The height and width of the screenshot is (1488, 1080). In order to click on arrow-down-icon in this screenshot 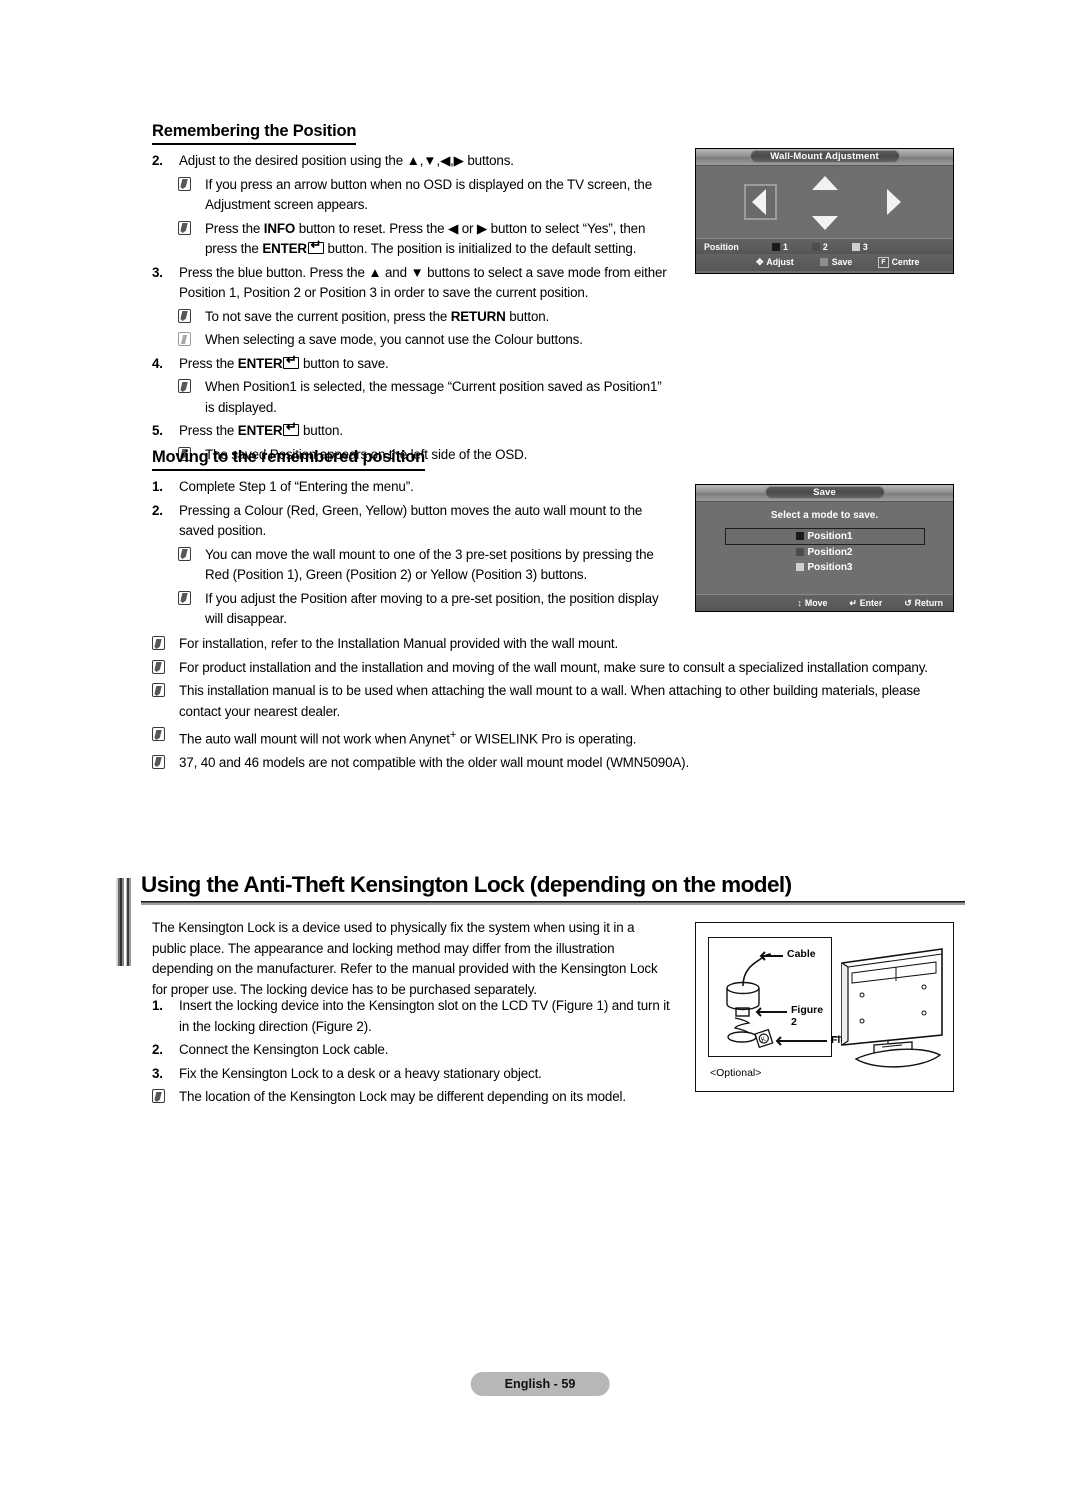, I will do `click(824, 223)`.